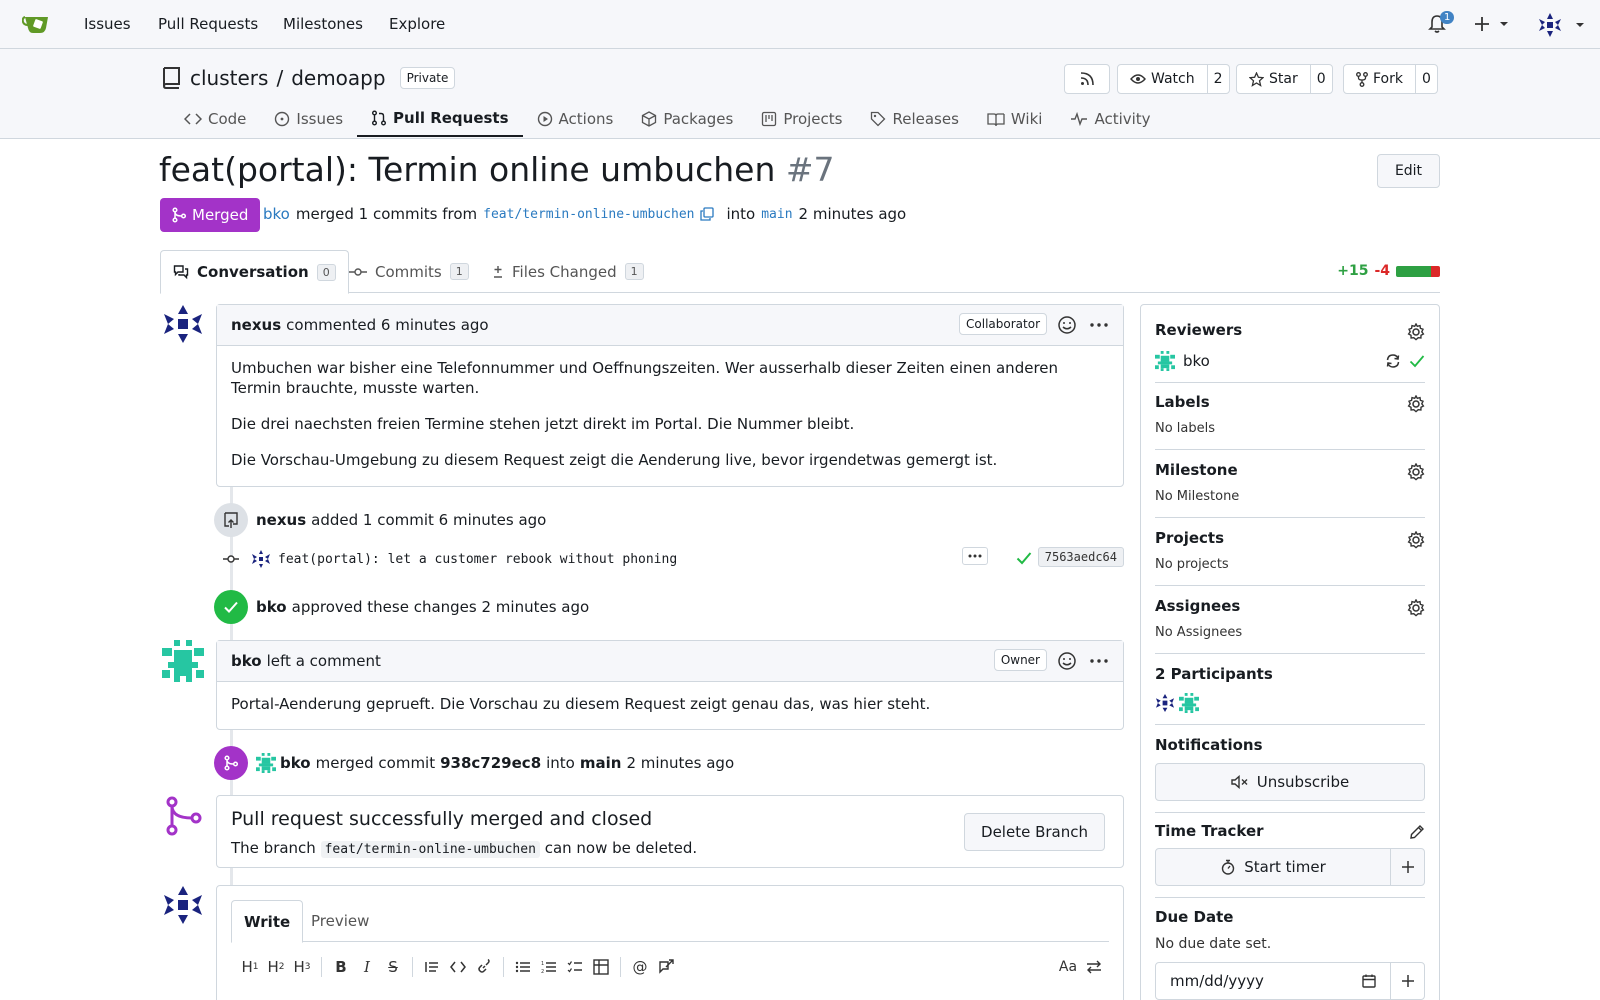 This screenshot has width=1600, height=1000. I want to click on italic-icon: I, so click(367, 967).